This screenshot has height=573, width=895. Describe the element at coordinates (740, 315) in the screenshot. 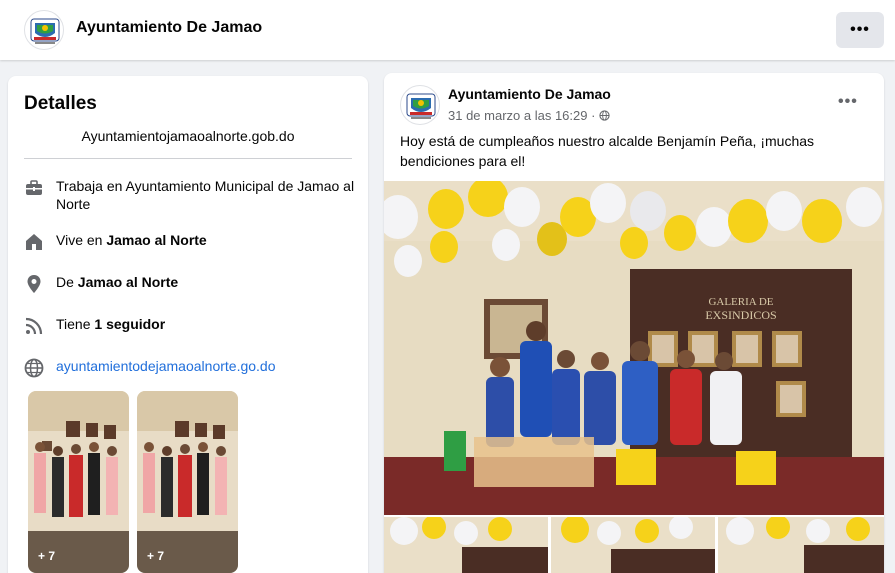

I see `gallery-sign-subtext: EXSINDICOS` at that location.